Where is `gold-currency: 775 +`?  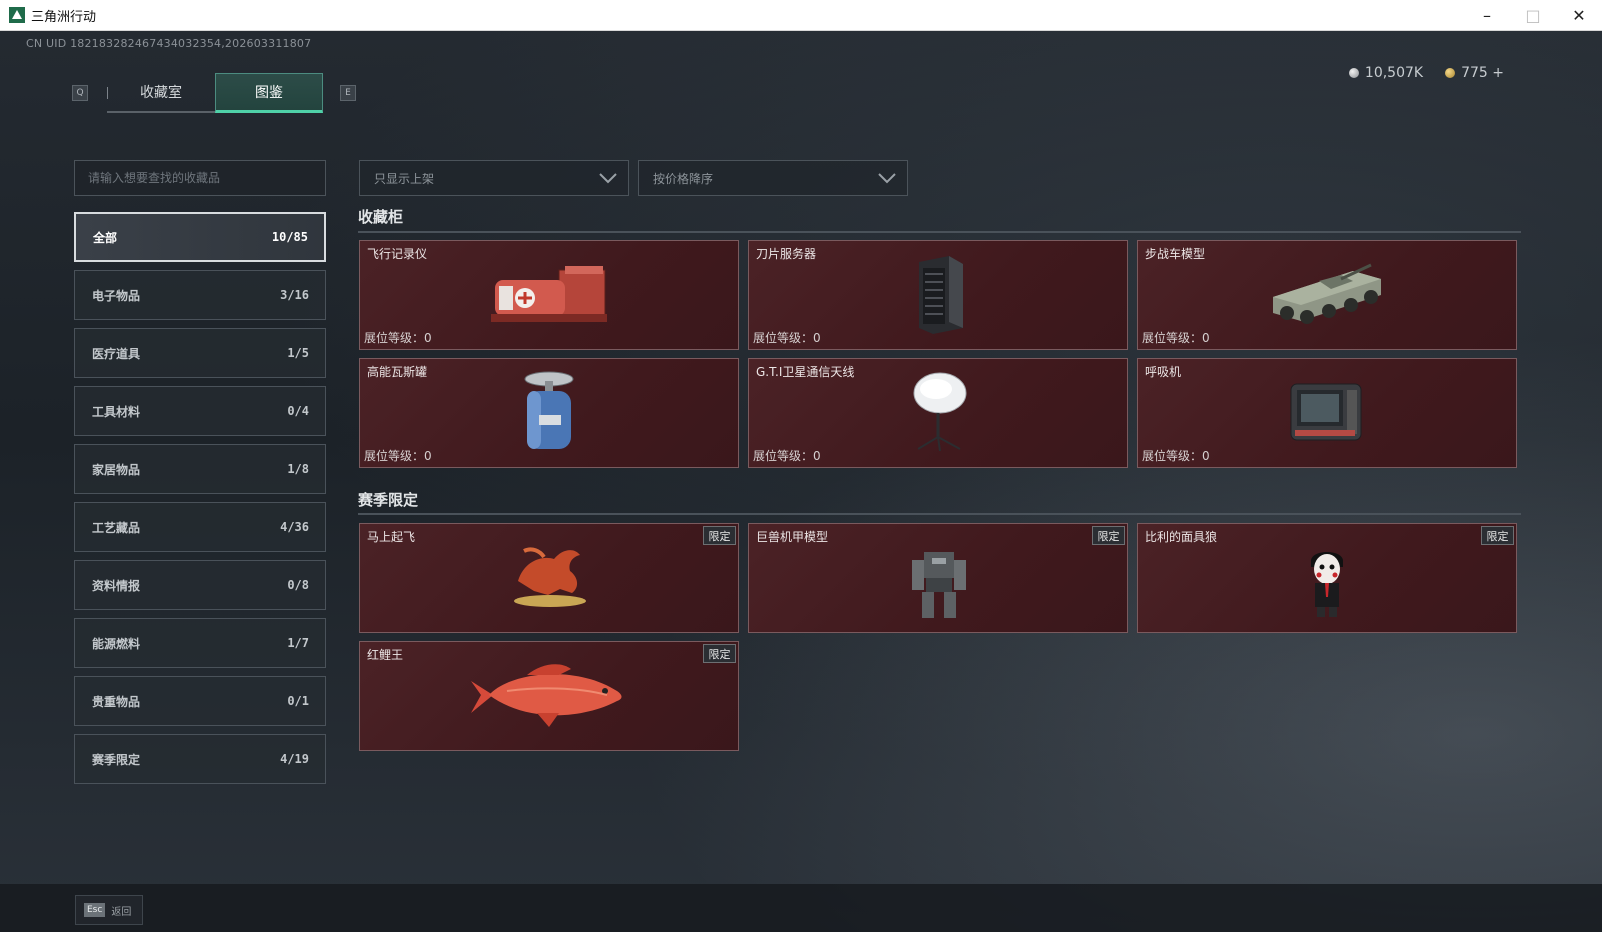
gold-currency: 775 + is located at coordinates (1474, 73).